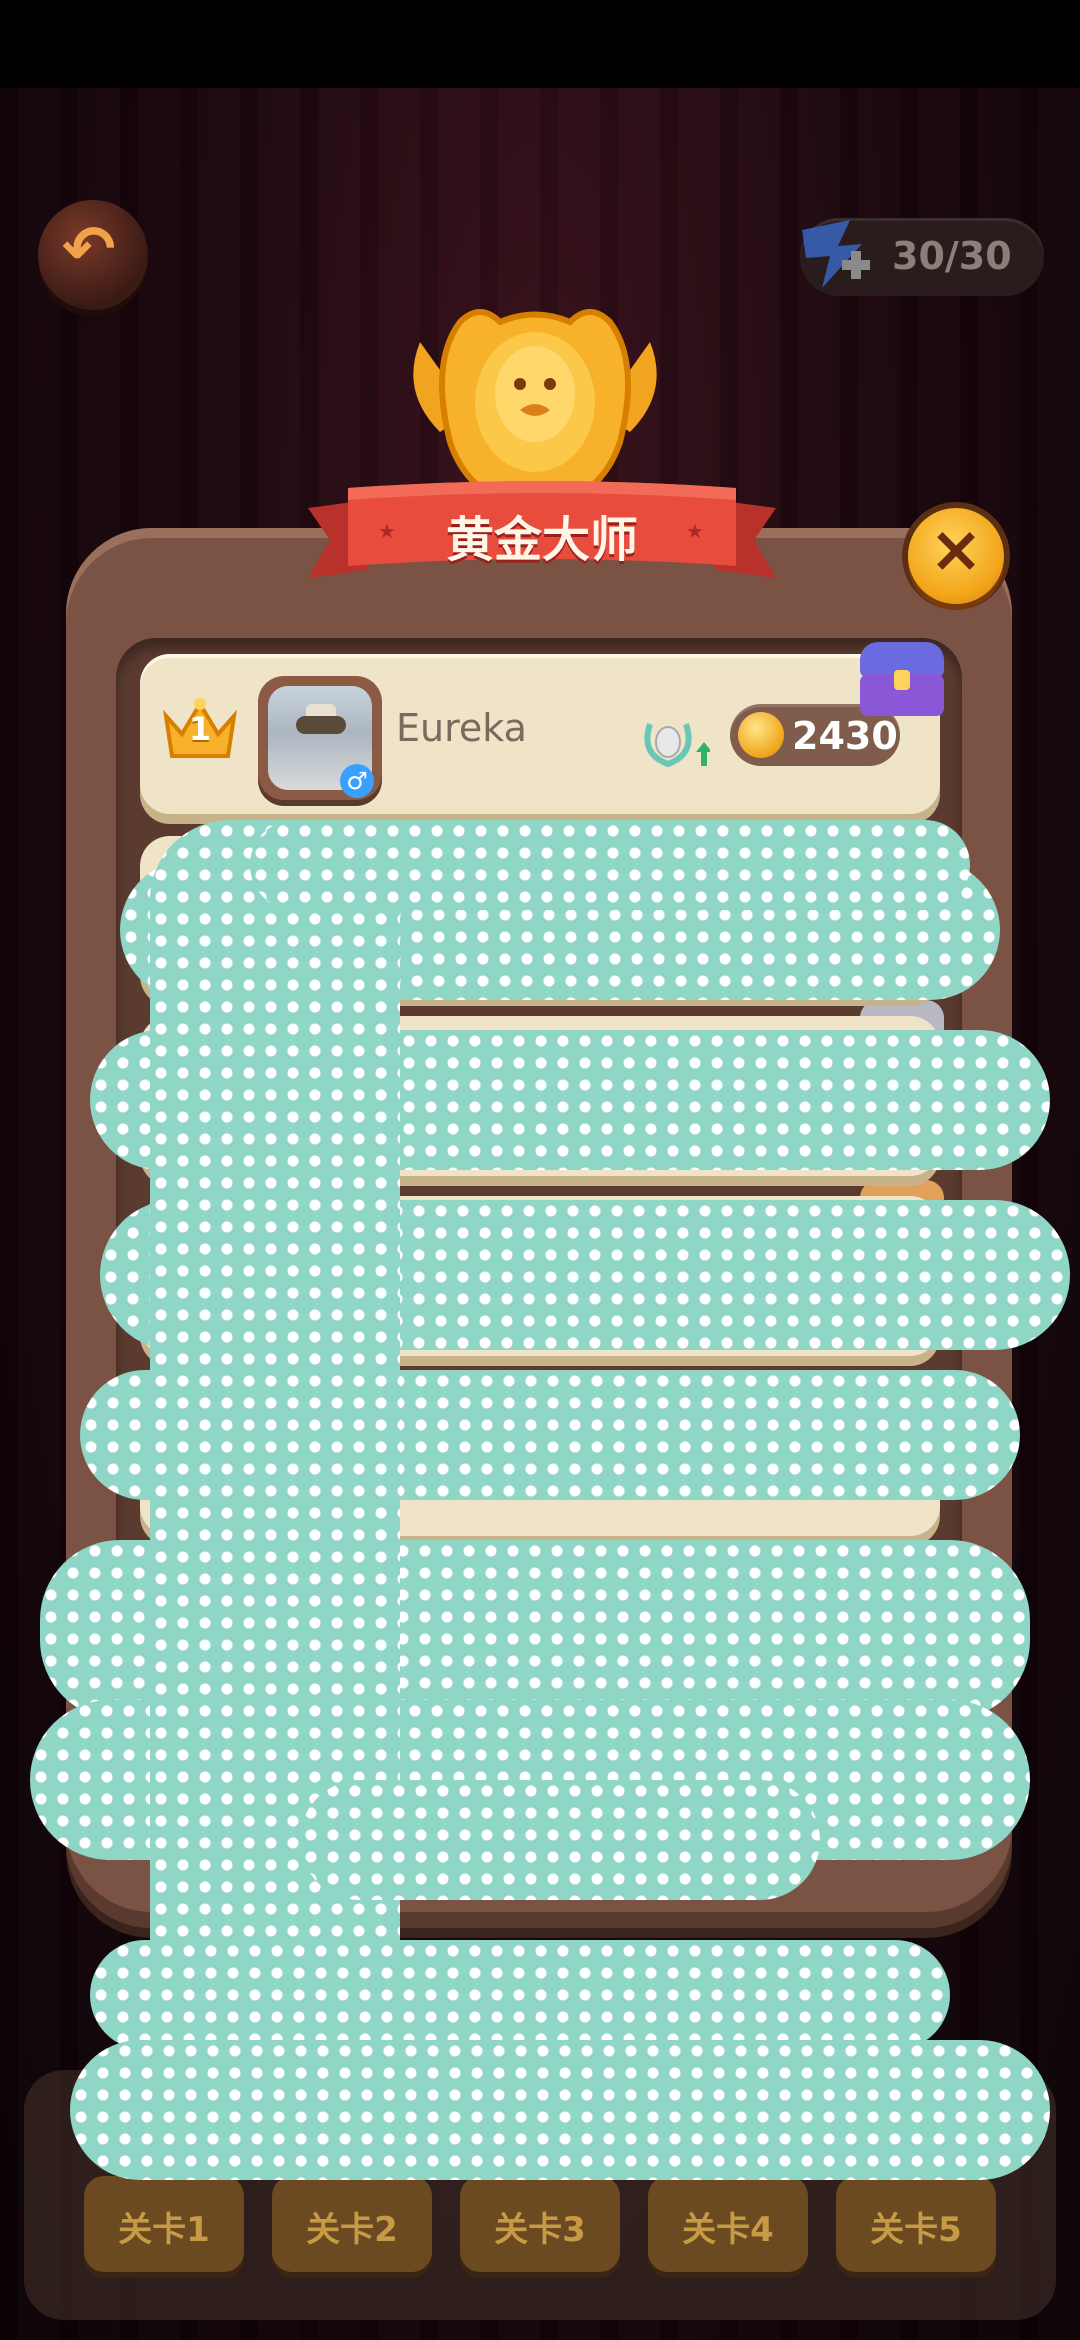  What do you see at coordinates (952, 256) in the screenshot?
I see `energy-value: 30/30` at bounding box center [952, 256].